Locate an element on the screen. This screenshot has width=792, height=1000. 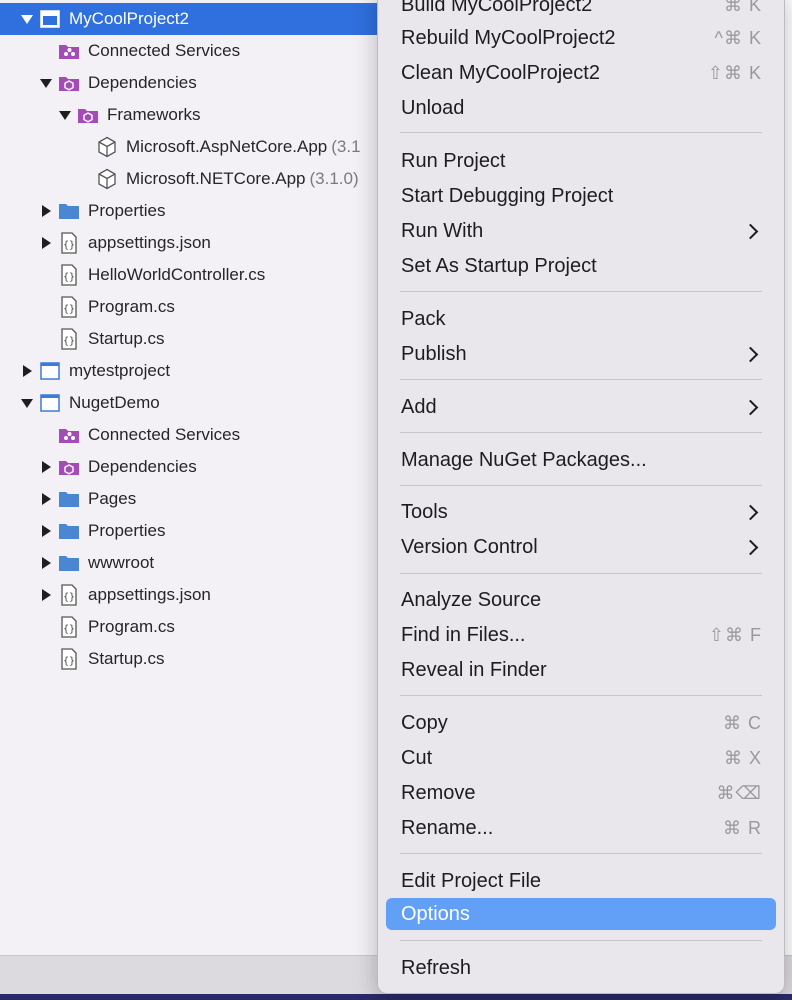
tree-item-label: Program.cs is located at coordinates (131, 306).